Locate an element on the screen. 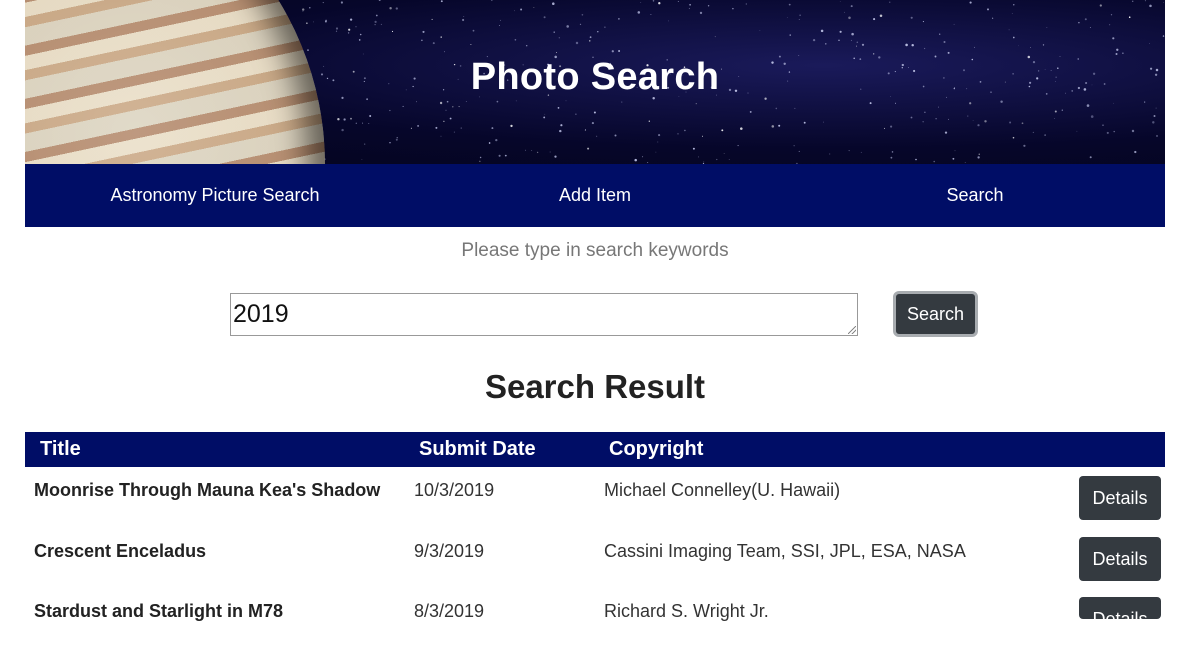 This screenshot has width=1192, height=661. nav-item-astronomy-picture-search: Astronomy Picture Search is located at coordinates (215, 195).